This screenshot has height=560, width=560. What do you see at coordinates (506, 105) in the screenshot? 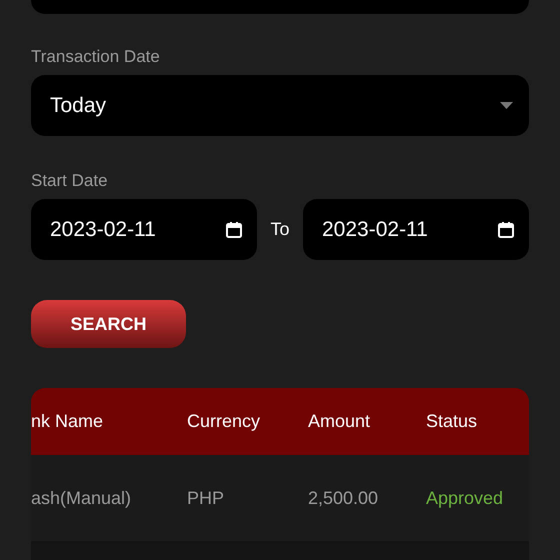
I see `dropdown-arrow-icon` at bounding box center [506, 105].